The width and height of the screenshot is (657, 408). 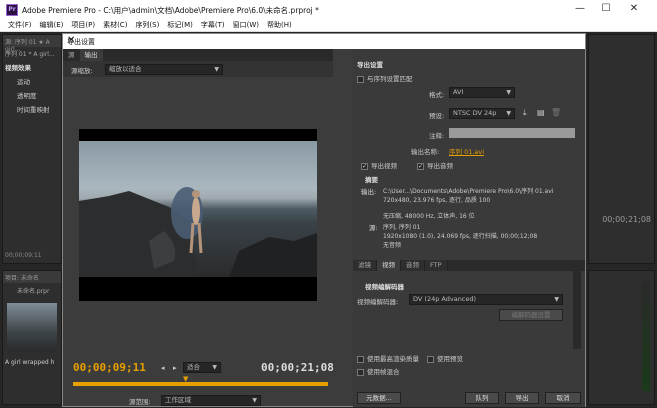 What do you see at coordinates (475, 113) in the screenshot?
I see `preset-value: NTSC DV 24p` at bounding box center [475, 113].